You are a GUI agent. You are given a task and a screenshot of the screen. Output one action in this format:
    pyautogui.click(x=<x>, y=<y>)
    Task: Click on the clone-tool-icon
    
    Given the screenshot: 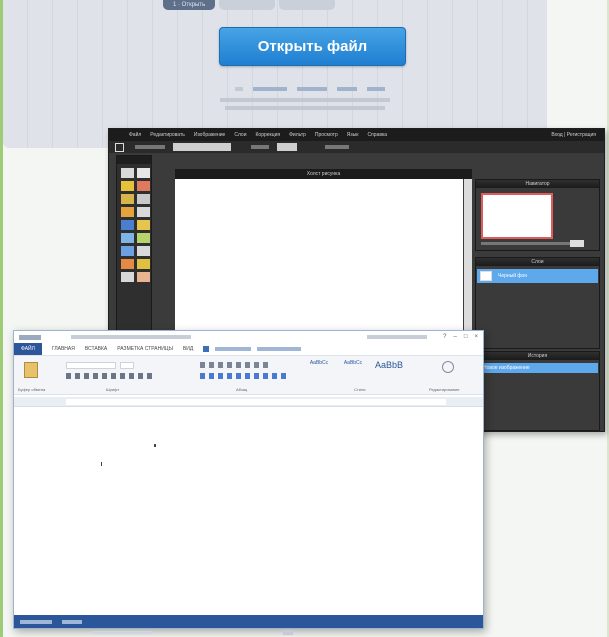 What is the action you would take?
    pyautogui.click(x=127, y=238)
    